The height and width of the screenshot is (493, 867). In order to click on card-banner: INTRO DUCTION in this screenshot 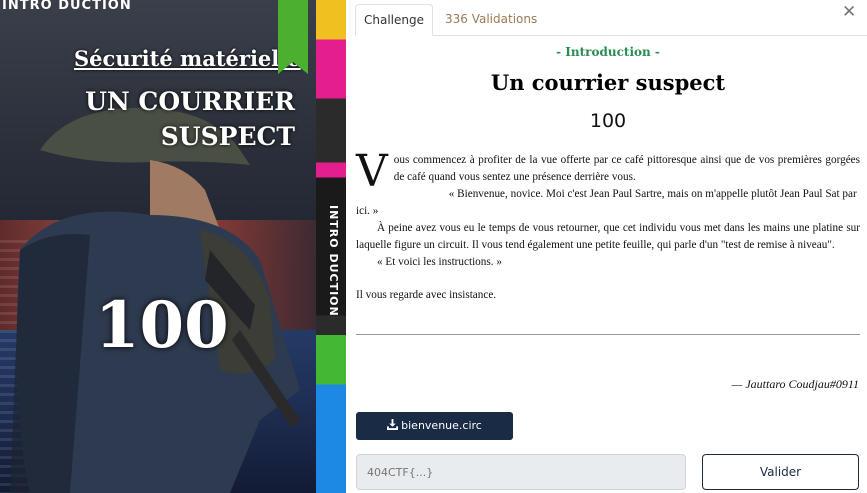, I will do `click(67, 6)`.